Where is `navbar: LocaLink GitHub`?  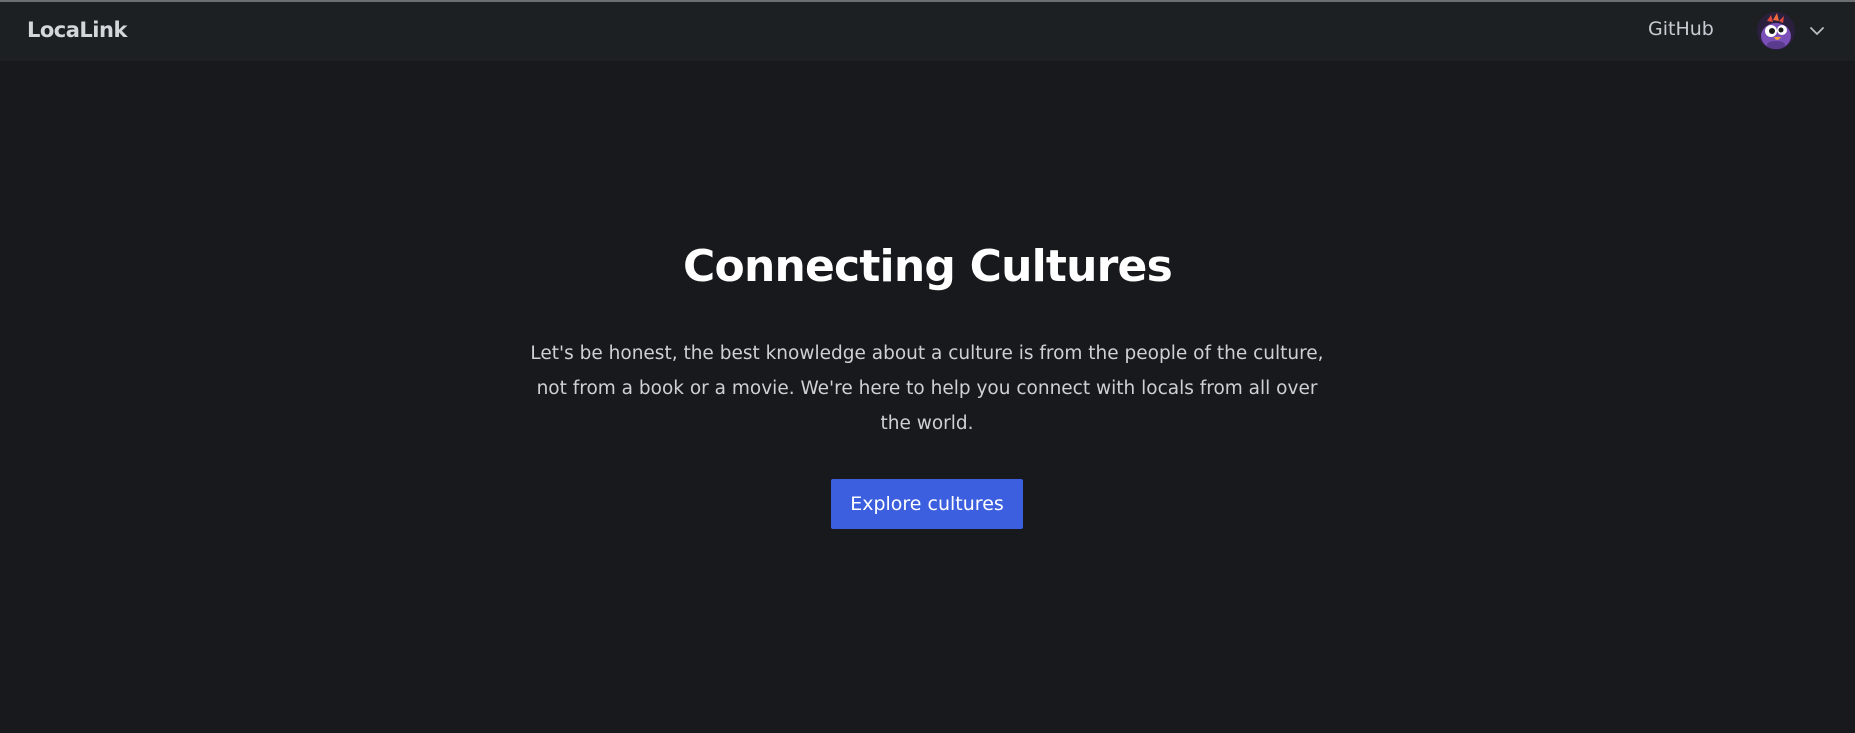
navbar: LocaLink GitHub is located at coordinates (927, 31).